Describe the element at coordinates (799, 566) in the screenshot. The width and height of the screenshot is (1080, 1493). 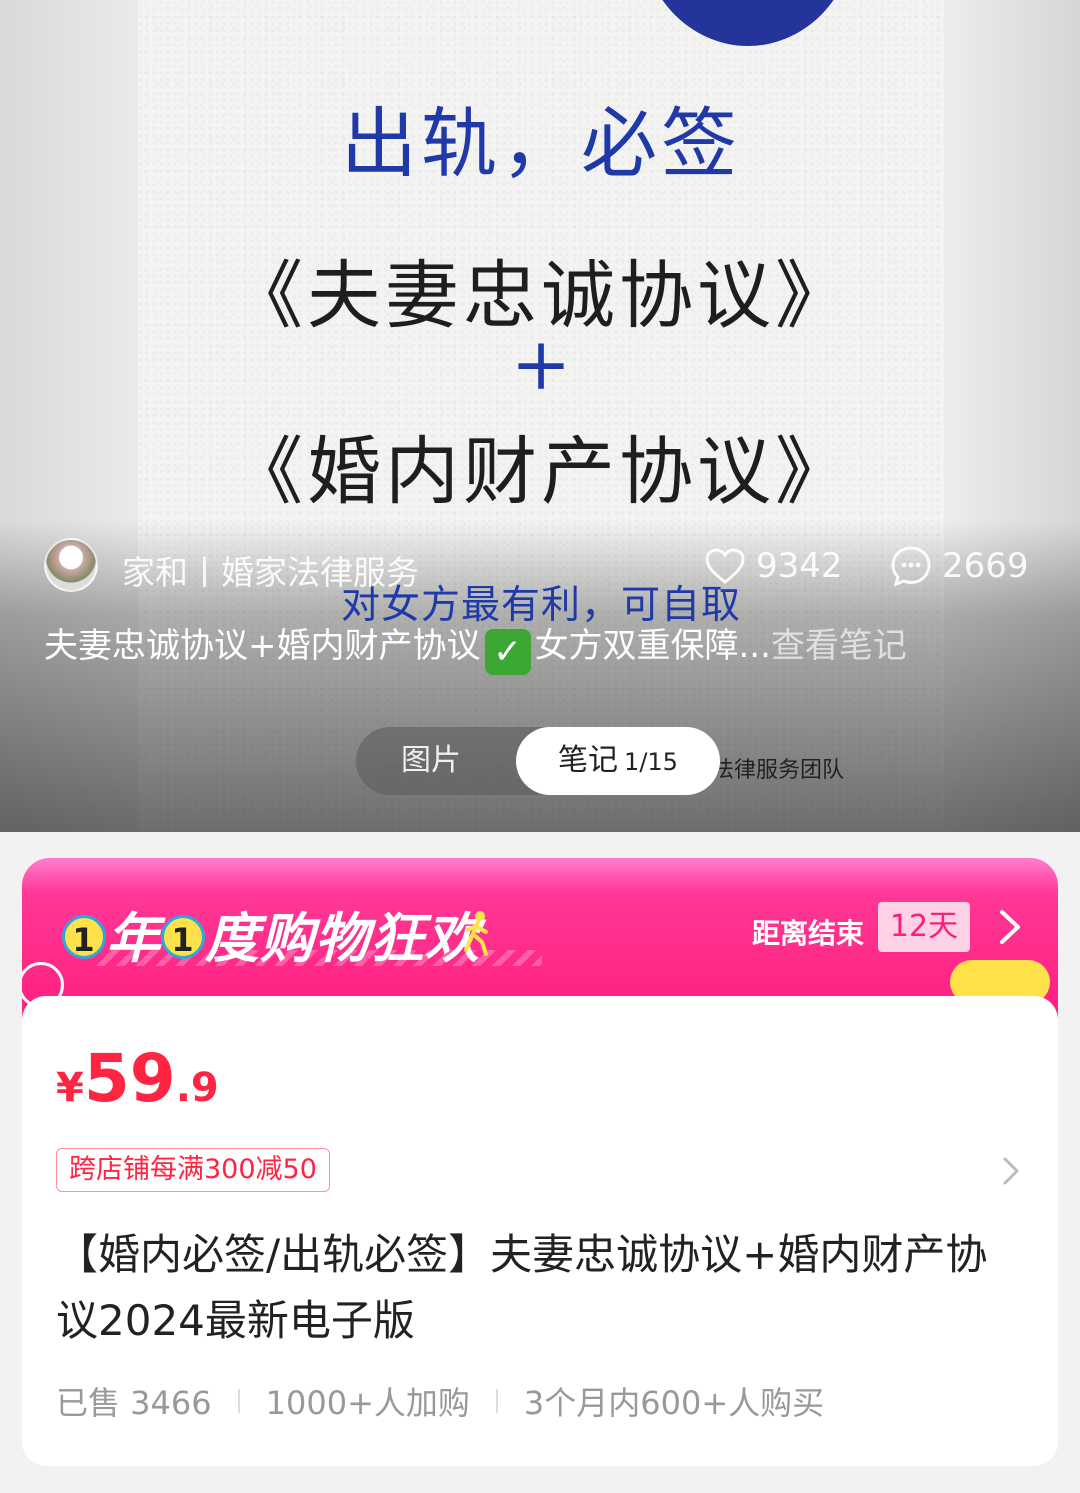
I see `like-count: 9342` at that location.